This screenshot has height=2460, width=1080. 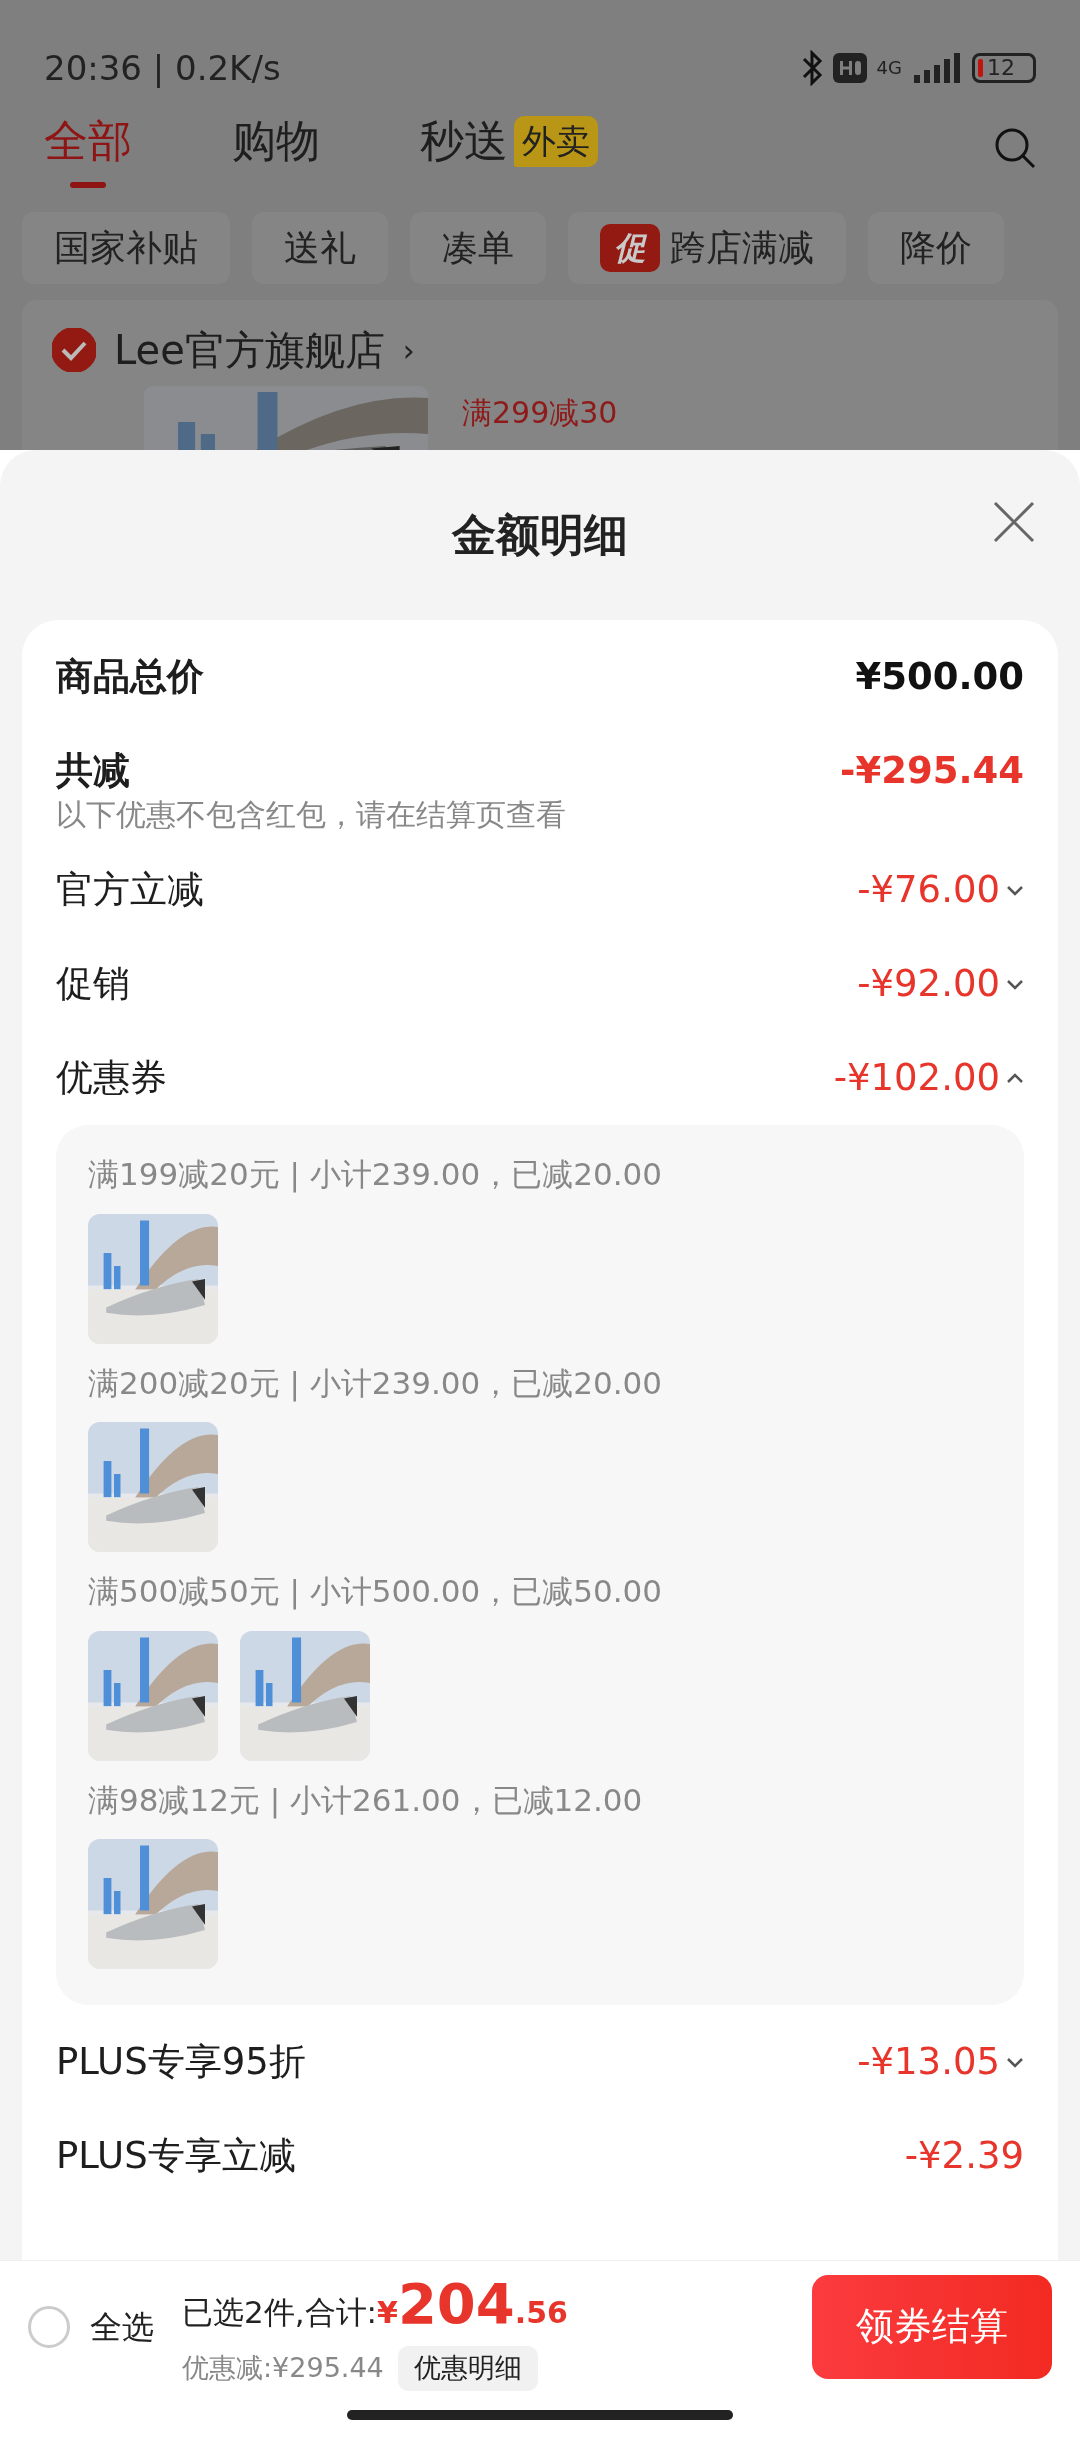 What do you see at coordinates (964, 2156) in the screenshot?
I see `row-amount: -¥2.39` at bounding box center [964, 2156].